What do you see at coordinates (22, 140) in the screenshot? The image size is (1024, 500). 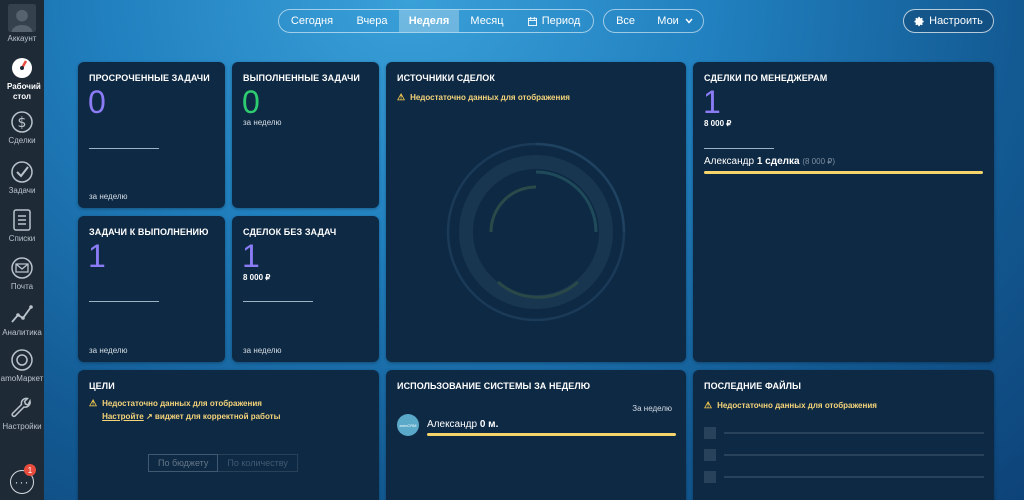 I see `nav-label: Сделки` at bounding box center [22, 140].